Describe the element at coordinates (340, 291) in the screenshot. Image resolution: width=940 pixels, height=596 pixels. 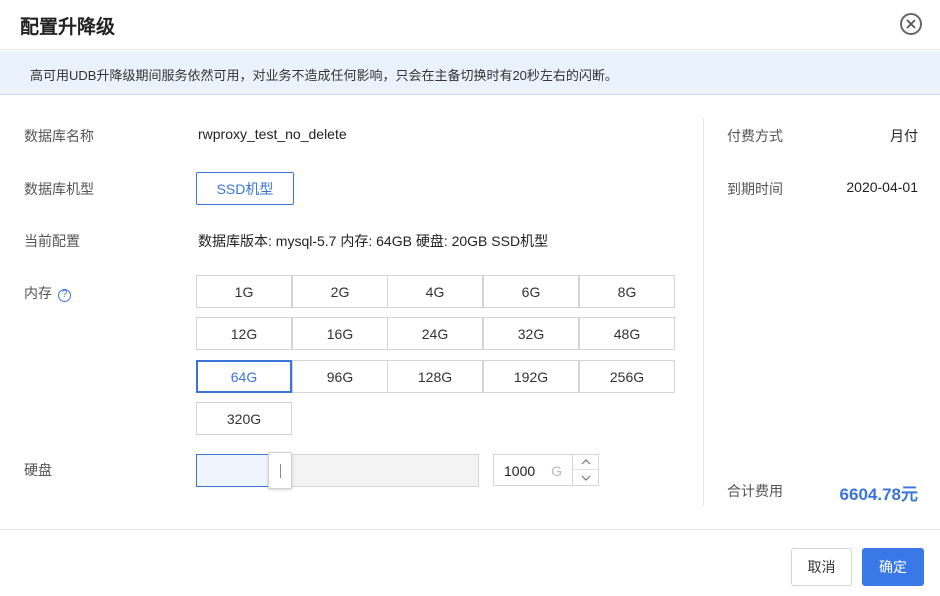
I see `memory-option-2g: 2G` at that location.